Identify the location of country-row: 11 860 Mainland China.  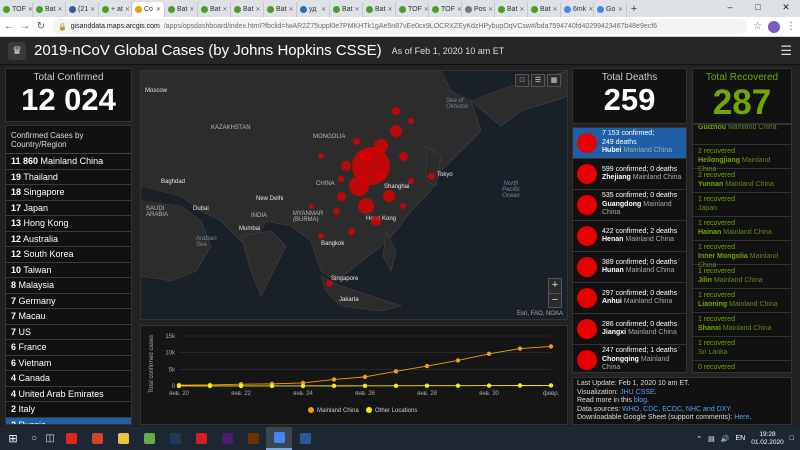
(68, 162).